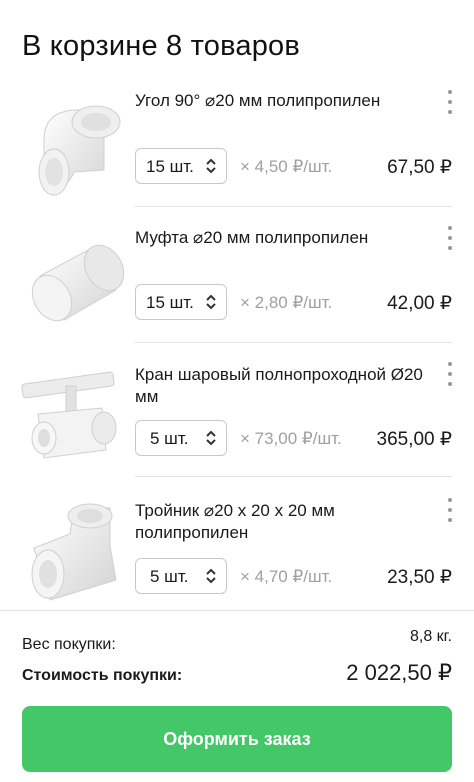  I want to click on ball-valve-icon, so click(71, 421).